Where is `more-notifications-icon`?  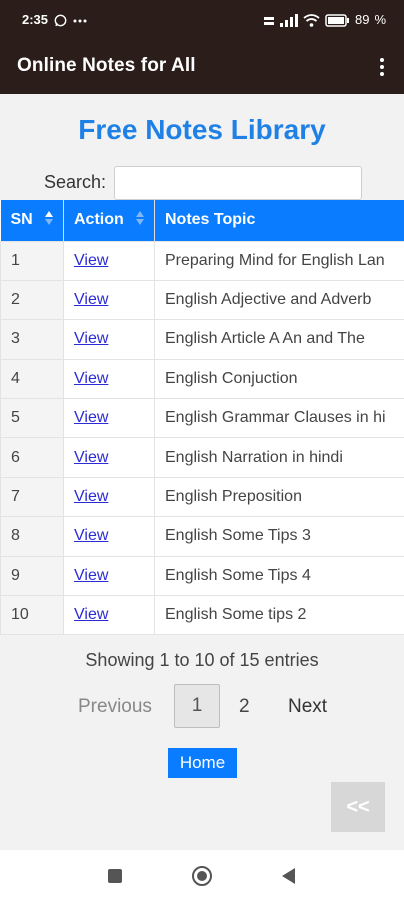 more-notifications-icon is located at coordinates (80, 19).